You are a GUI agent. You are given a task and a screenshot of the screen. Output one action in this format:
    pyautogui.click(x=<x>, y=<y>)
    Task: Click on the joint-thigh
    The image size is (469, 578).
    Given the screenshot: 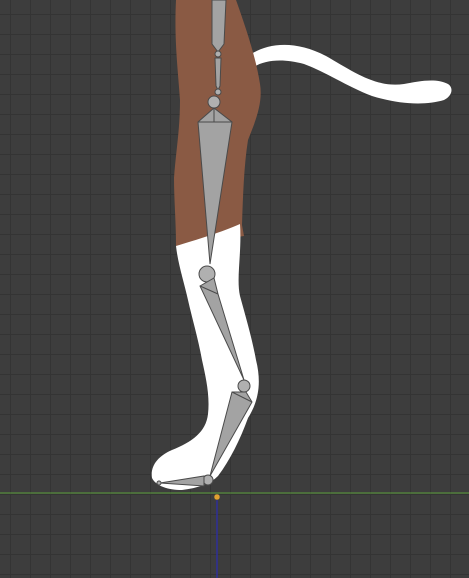 What is the action you would take?
    pyautogui.click(x=218, y=92)
    